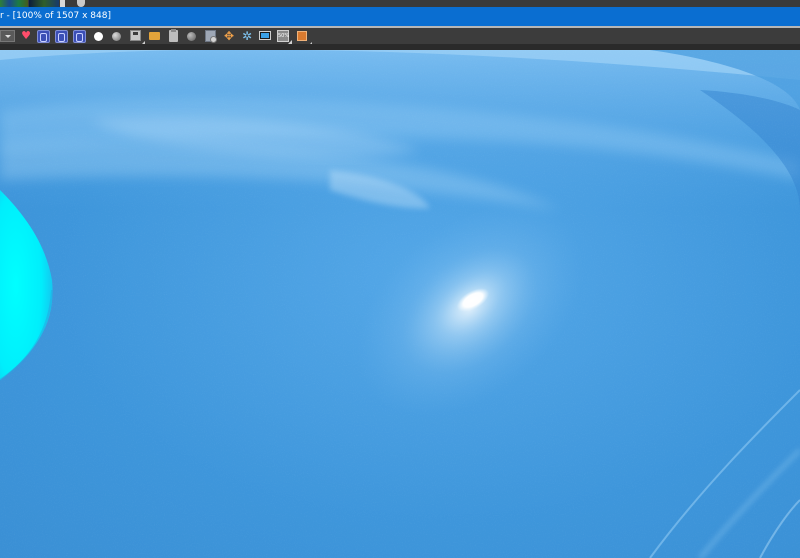  Describe the element at coordinates (26, 36) in the screenshot. I see `heart-icon: ♥` at that location.